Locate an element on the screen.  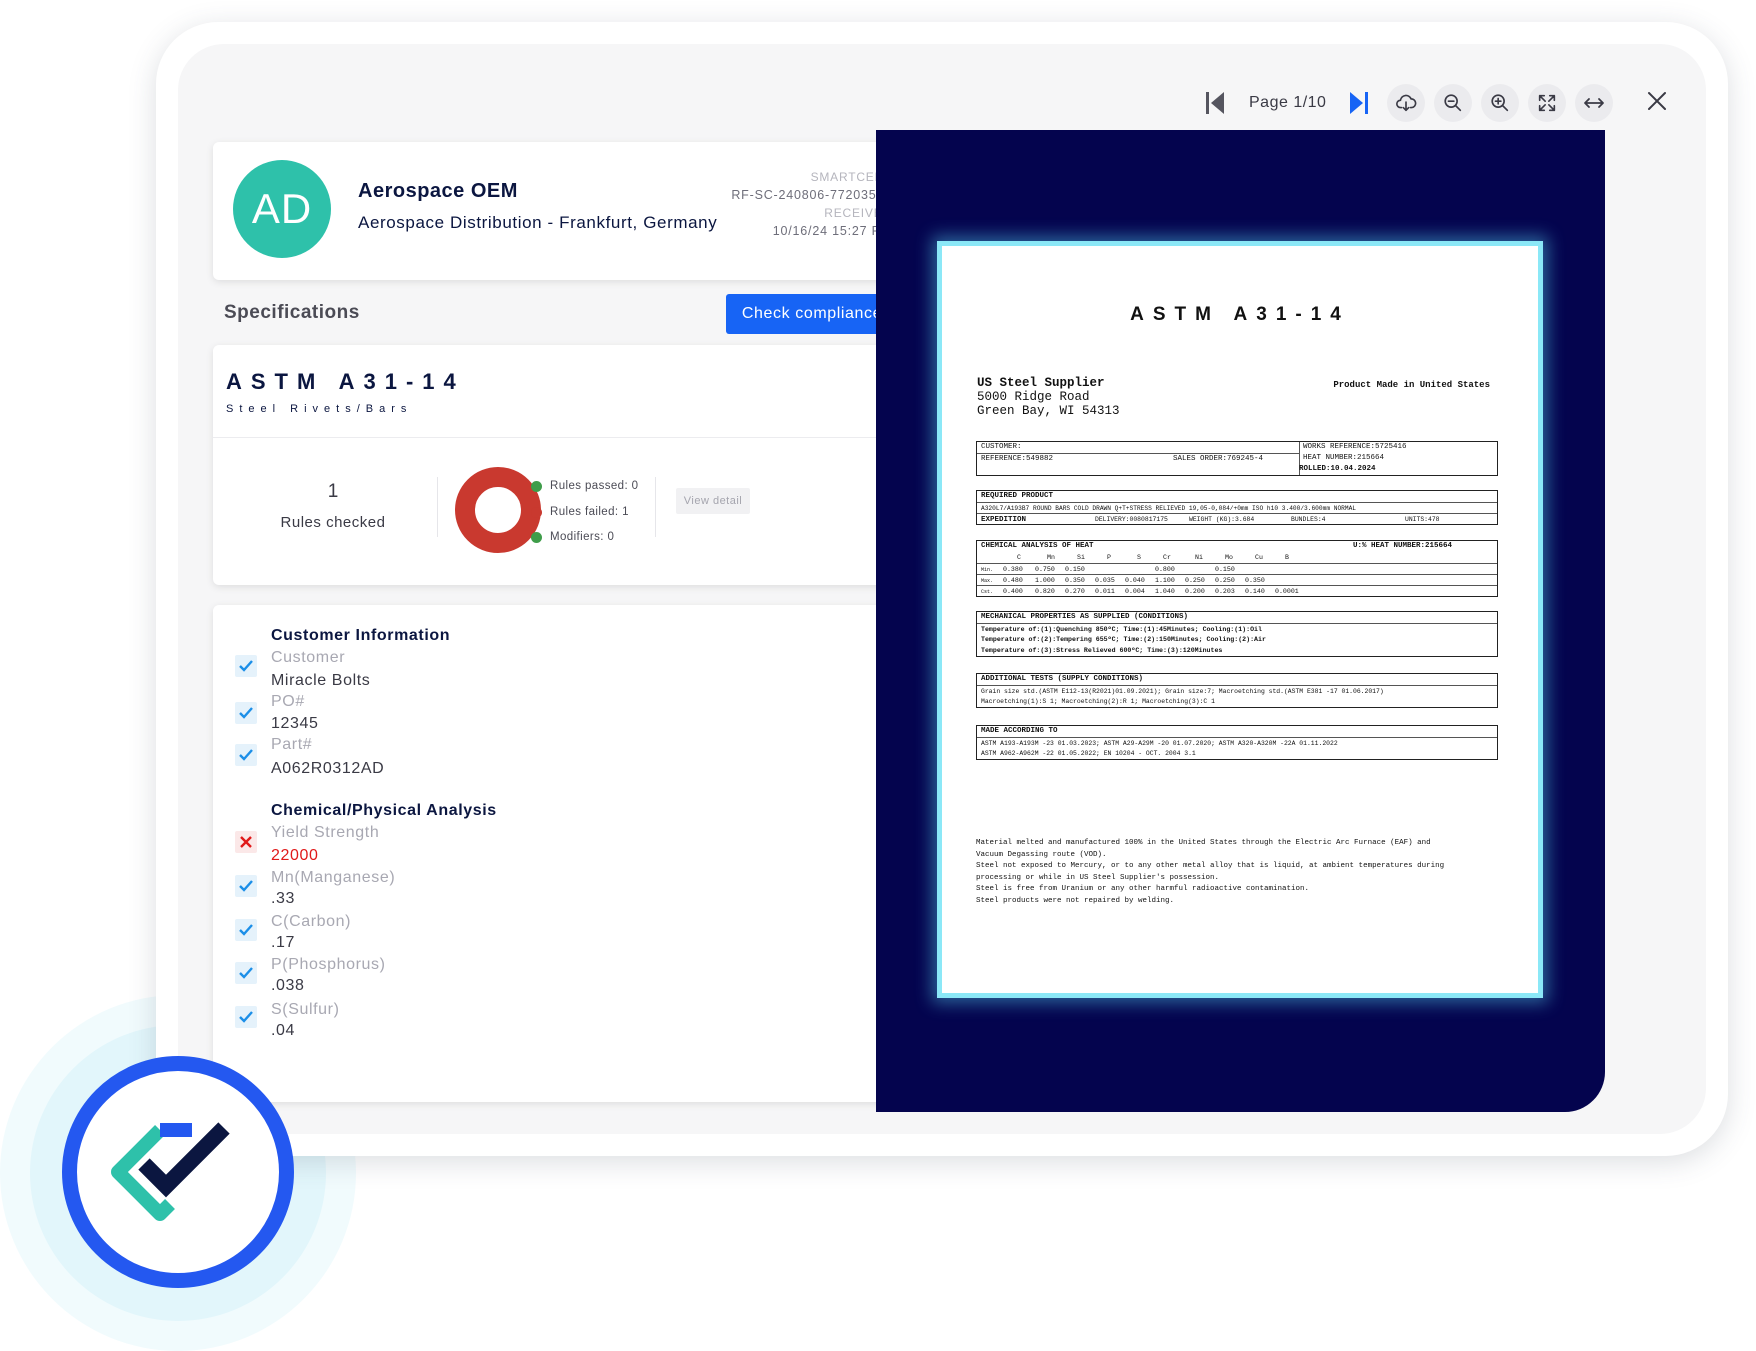
chem-col: Mo is located at coordinates (1229, 557).